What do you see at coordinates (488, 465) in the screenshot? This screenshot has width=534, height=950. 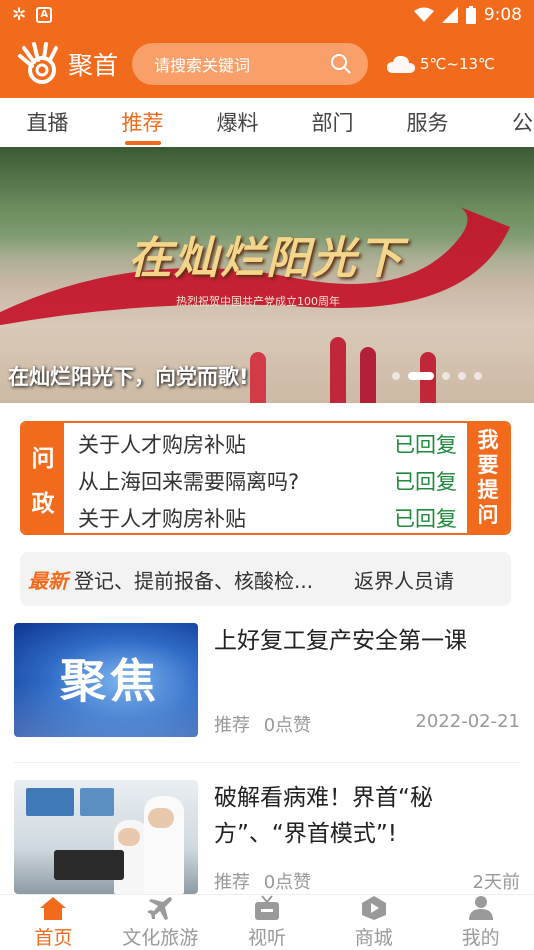 I see `ask-label-char: 要` at bounding box center [488, 465].